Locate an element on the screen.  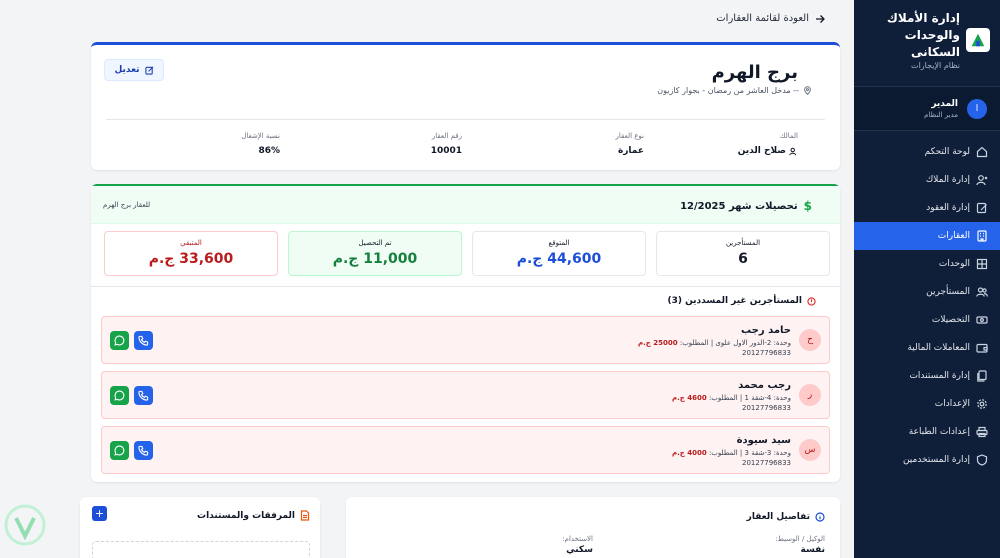
stat-expected: المتوقع 44,600 ج.م is located at coordinates (559, 253).